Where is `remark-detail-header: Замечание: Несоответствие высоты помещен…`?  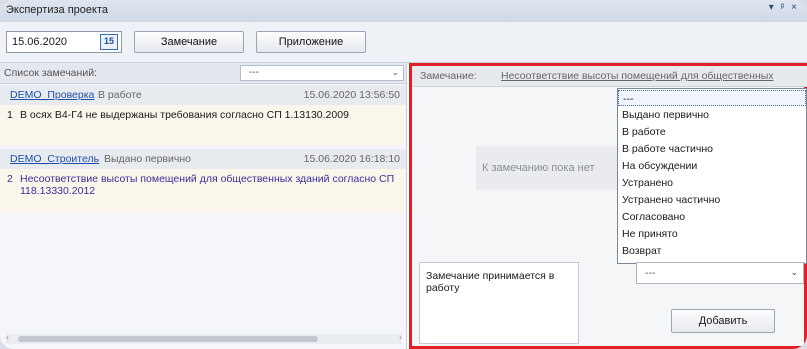 remark-detail-header: Замечание: Несоответствие высоты помещен… is located at coordinates (609, 76).